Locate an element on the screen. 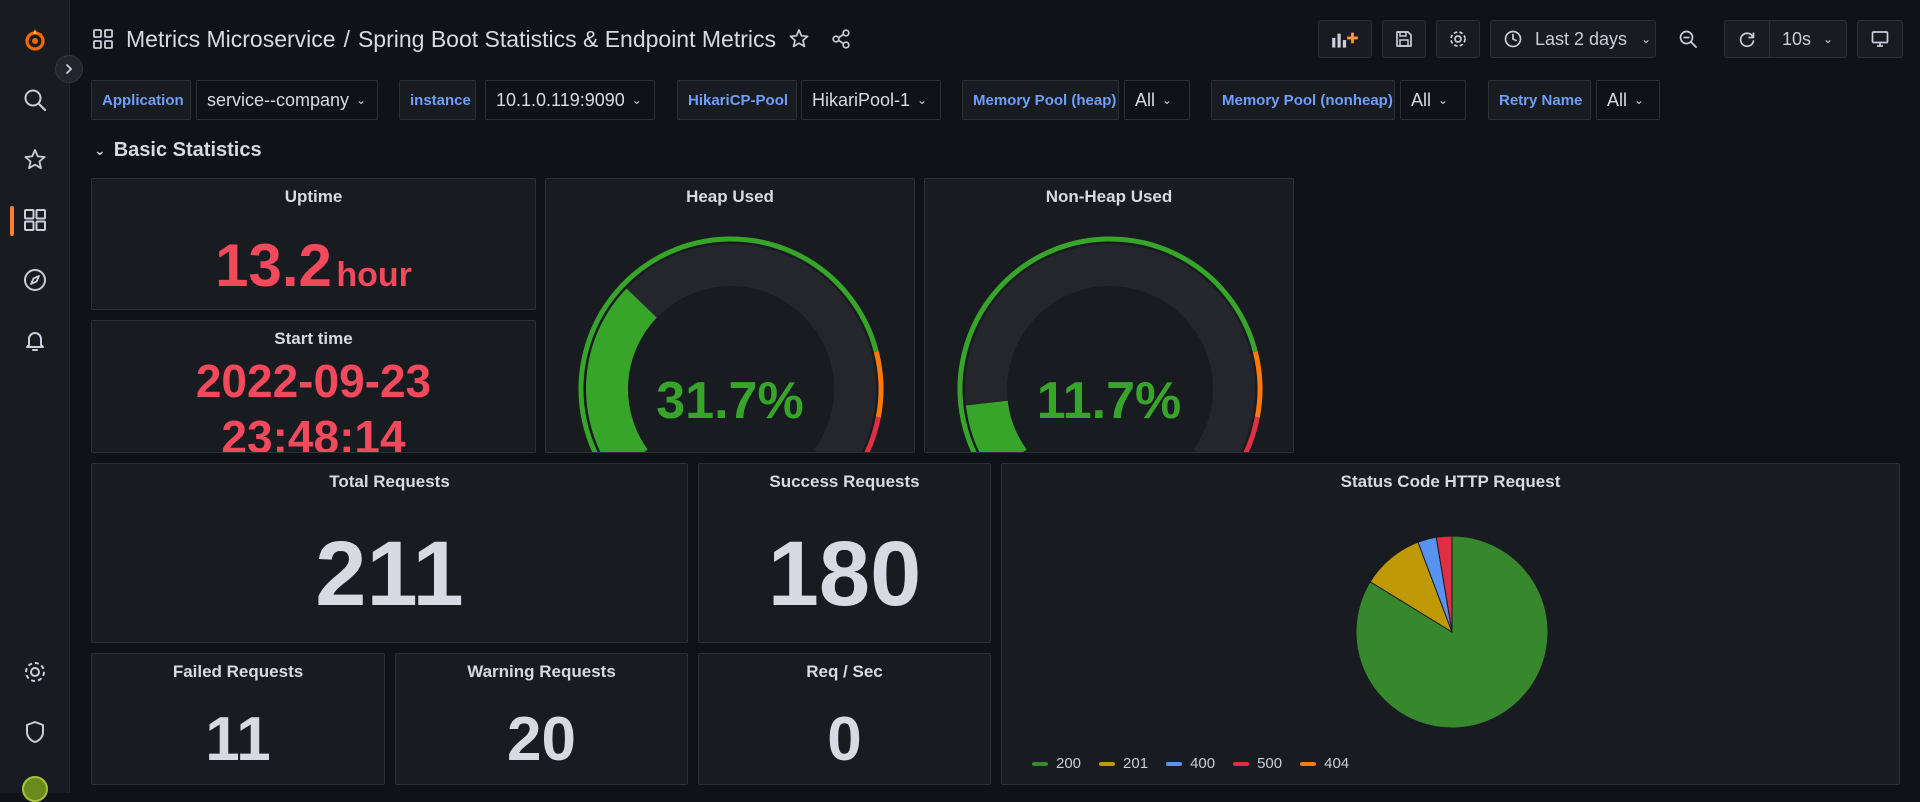  heap-used-value: 31.7% is located at coordinates (730, 401).